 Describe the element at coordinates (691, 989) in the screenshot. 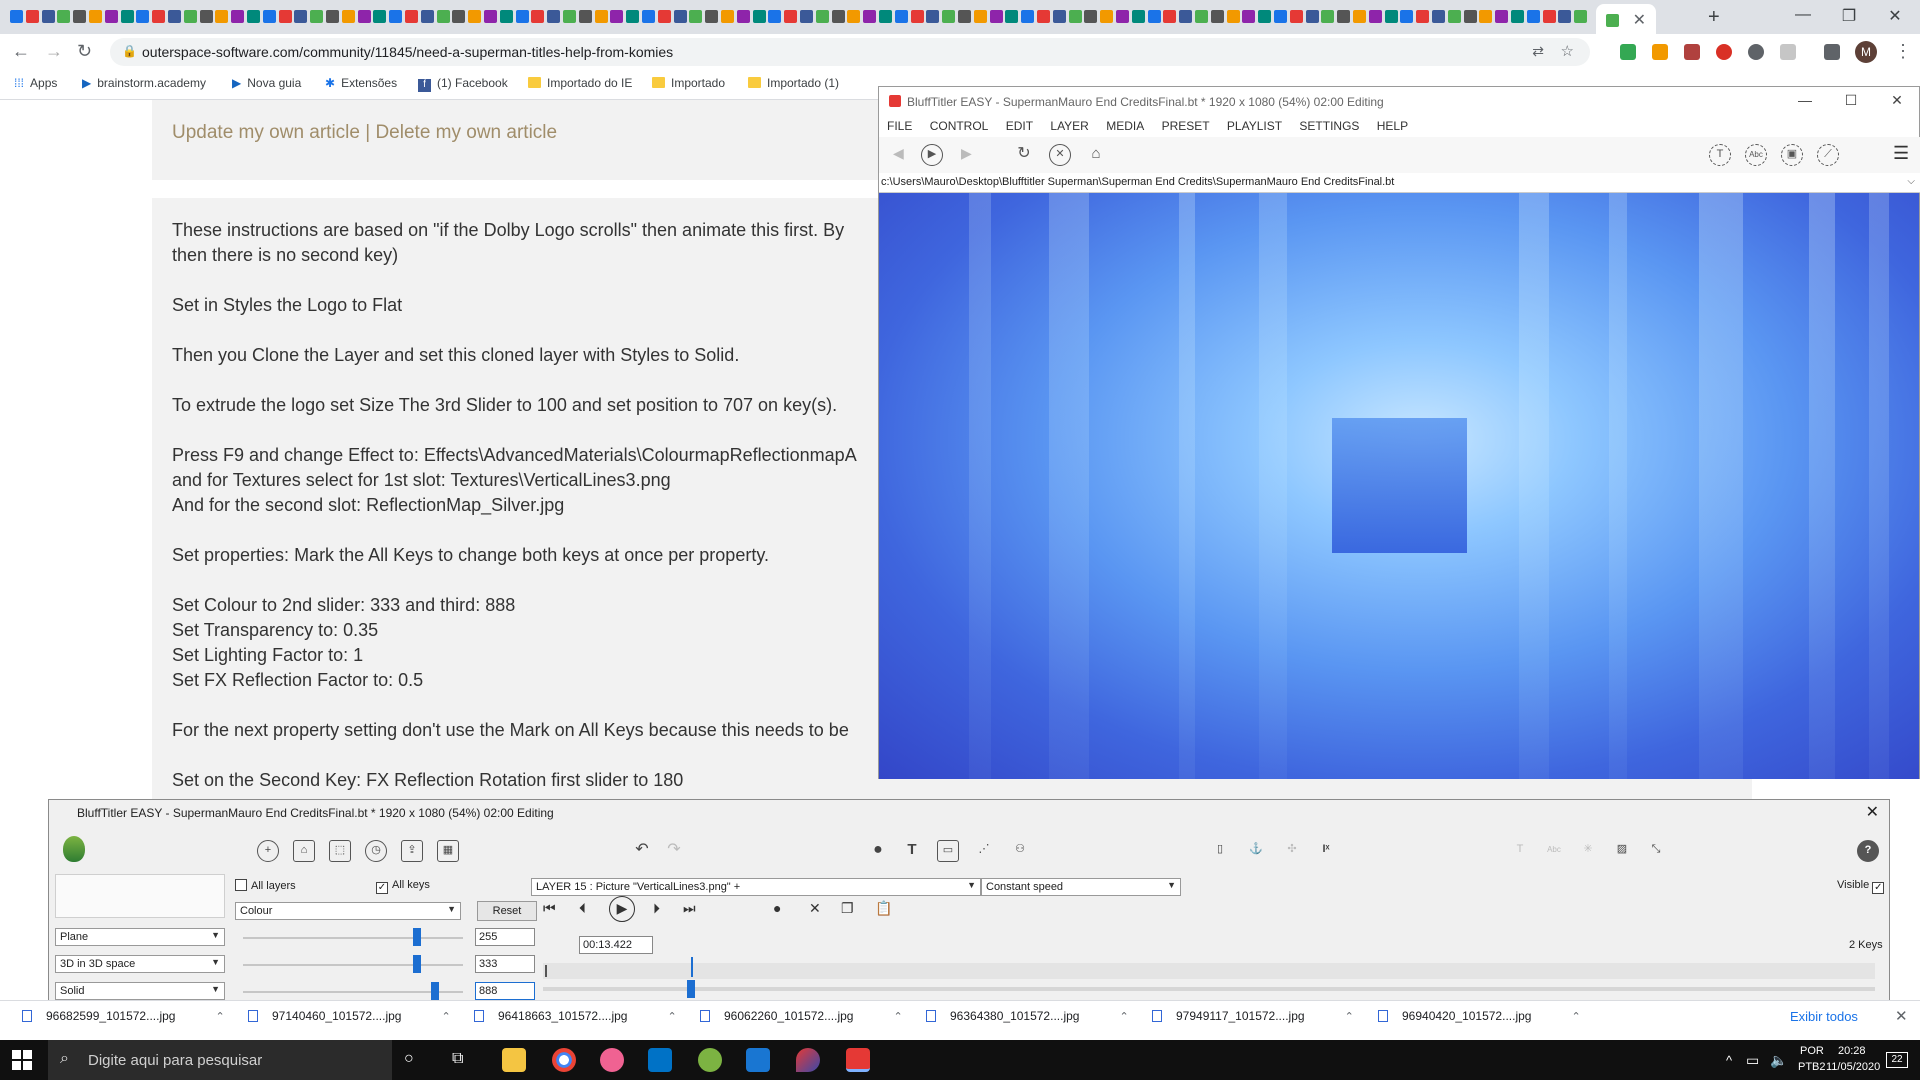

I see `time-cursor` at that location.